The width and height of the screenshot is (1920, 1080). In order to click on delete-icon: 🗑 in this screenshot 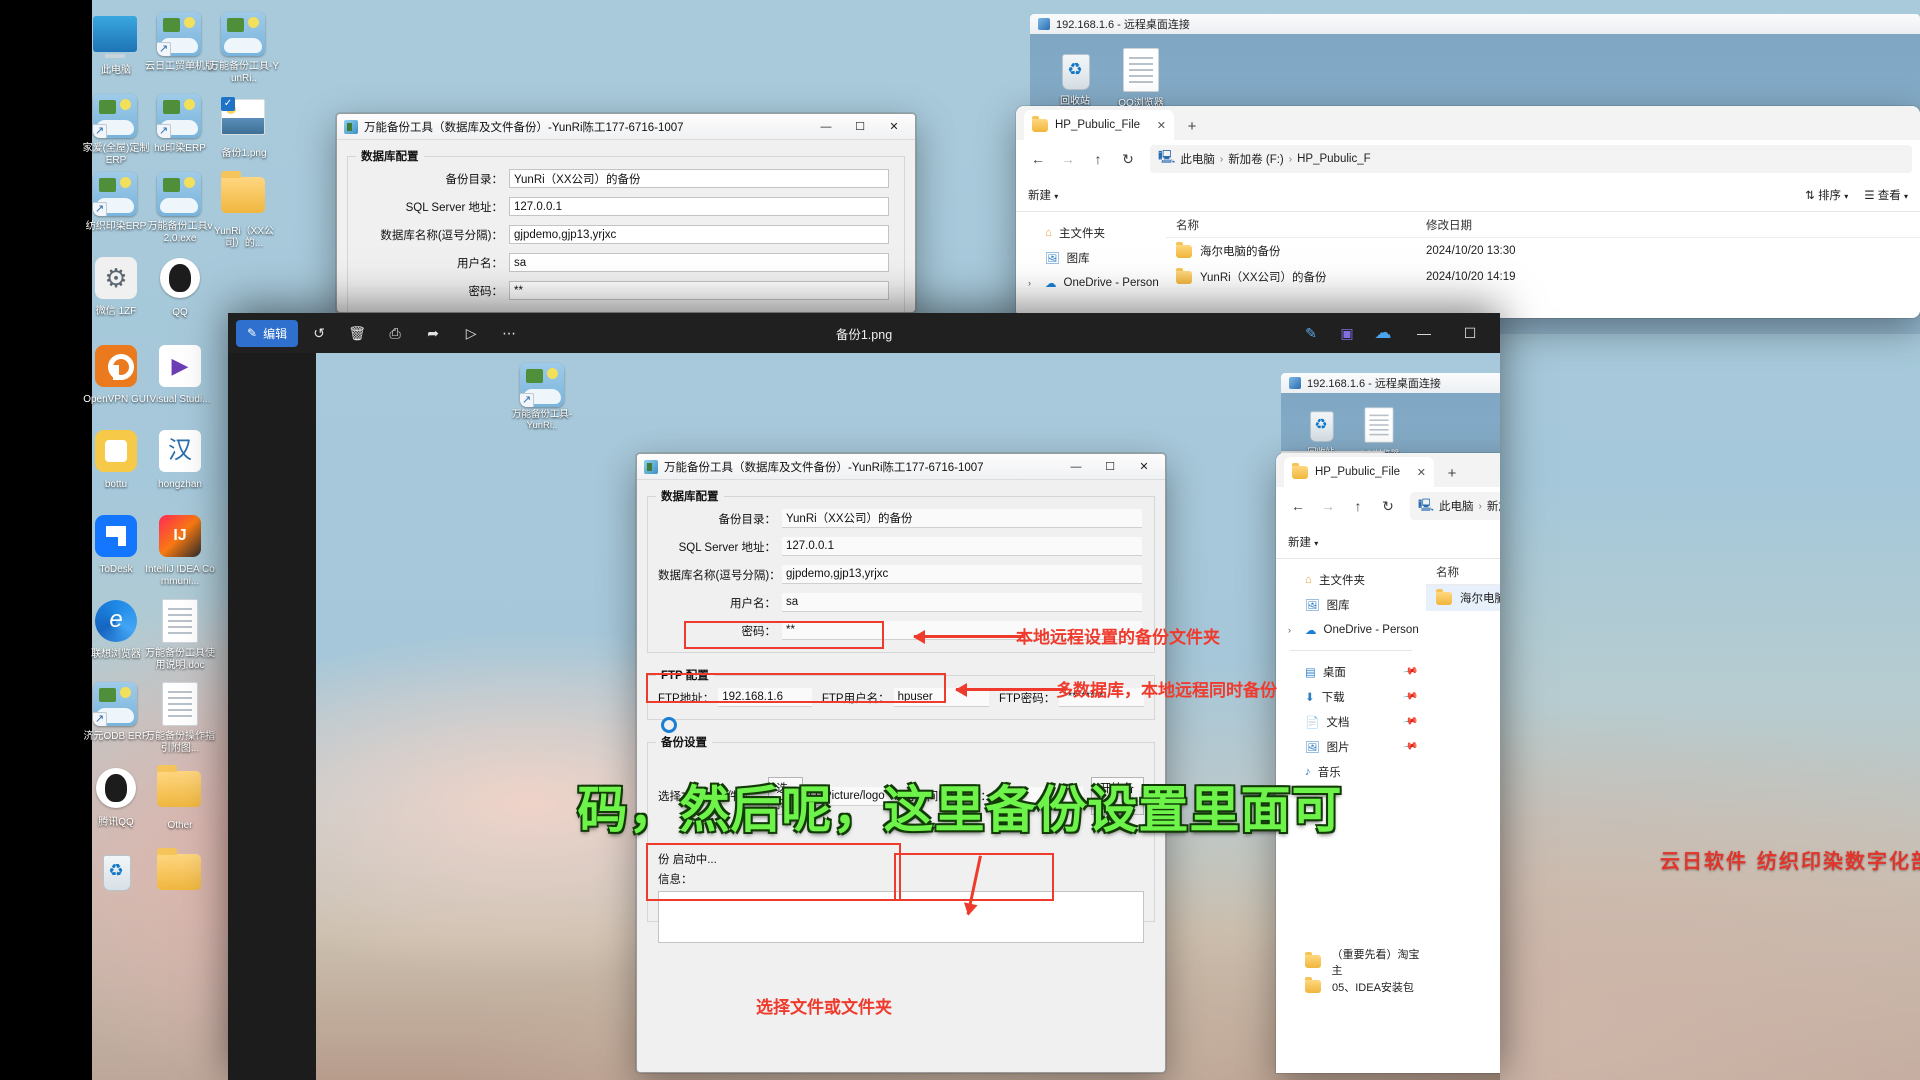, I will do `click(357, 333)`.